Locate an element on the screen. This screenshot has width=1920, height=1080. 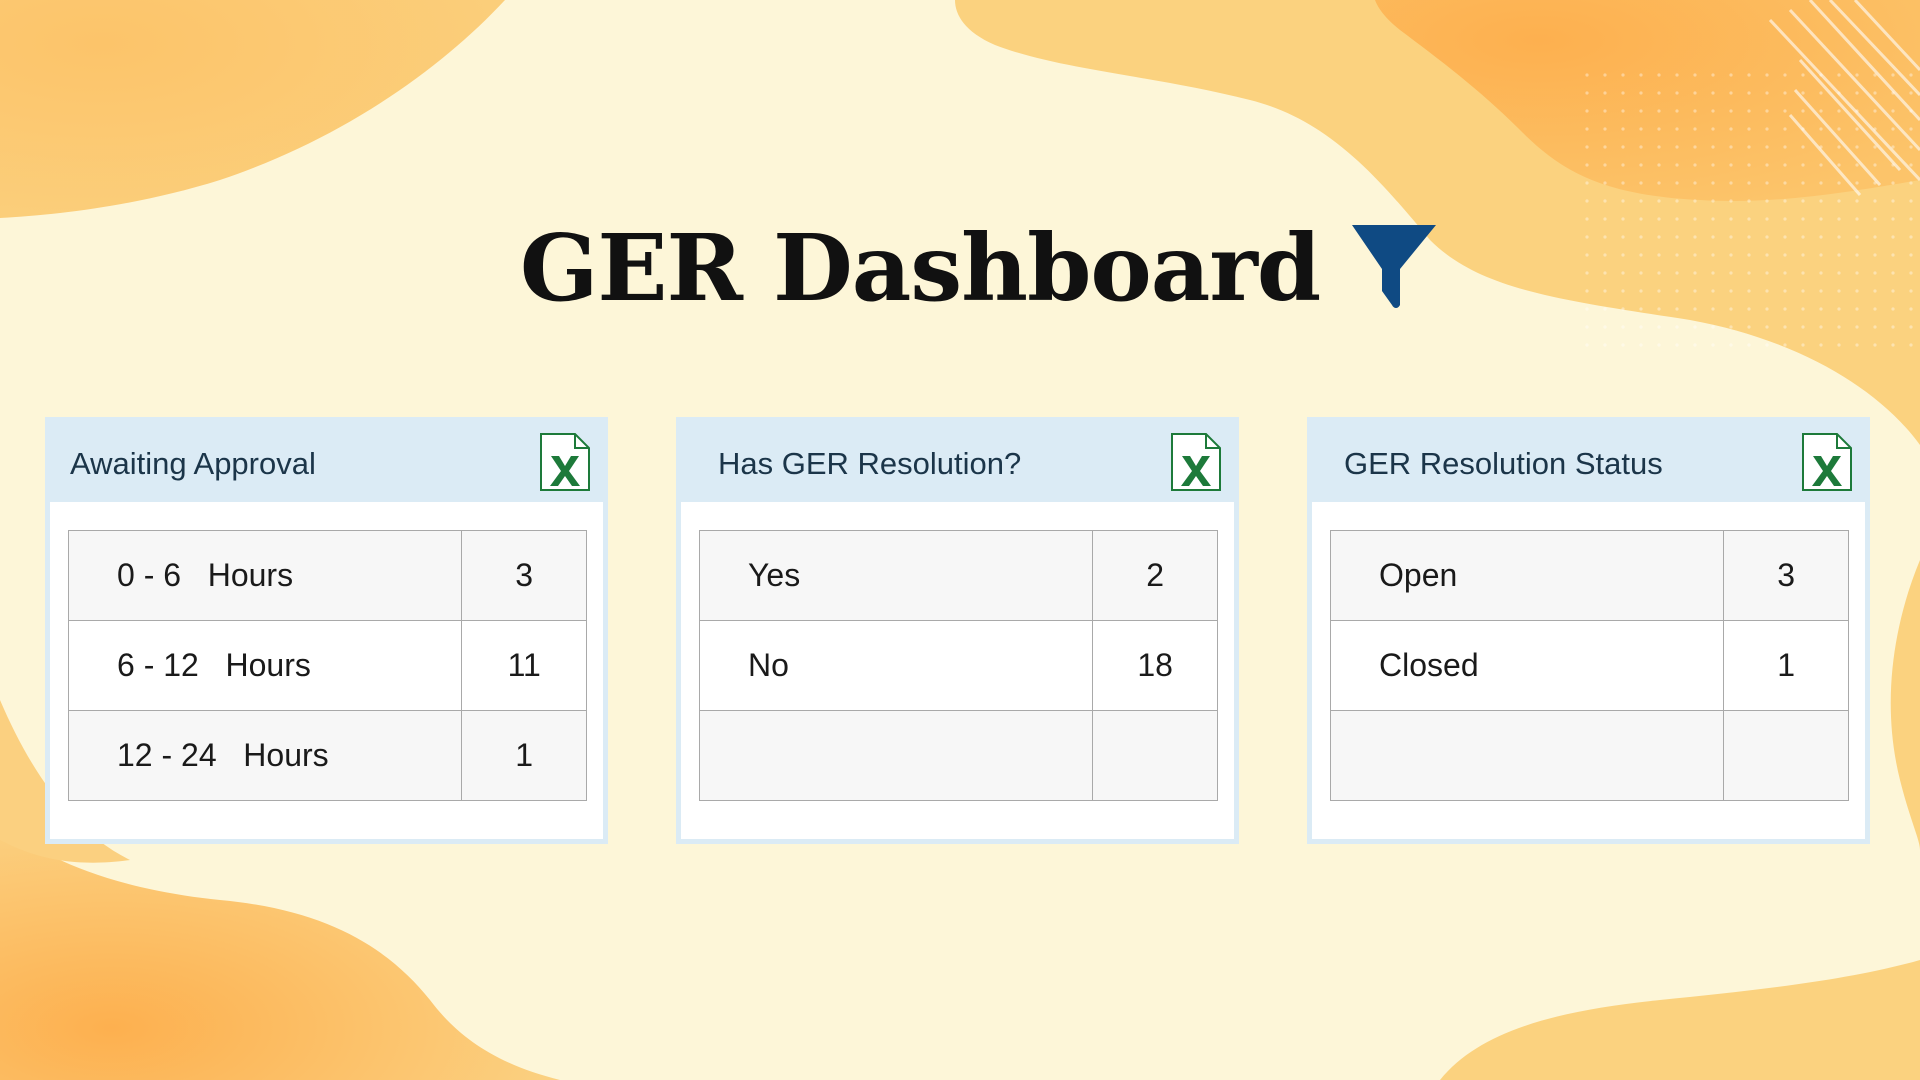
filter-funnel-icon is located at coordinates (1394, 265).